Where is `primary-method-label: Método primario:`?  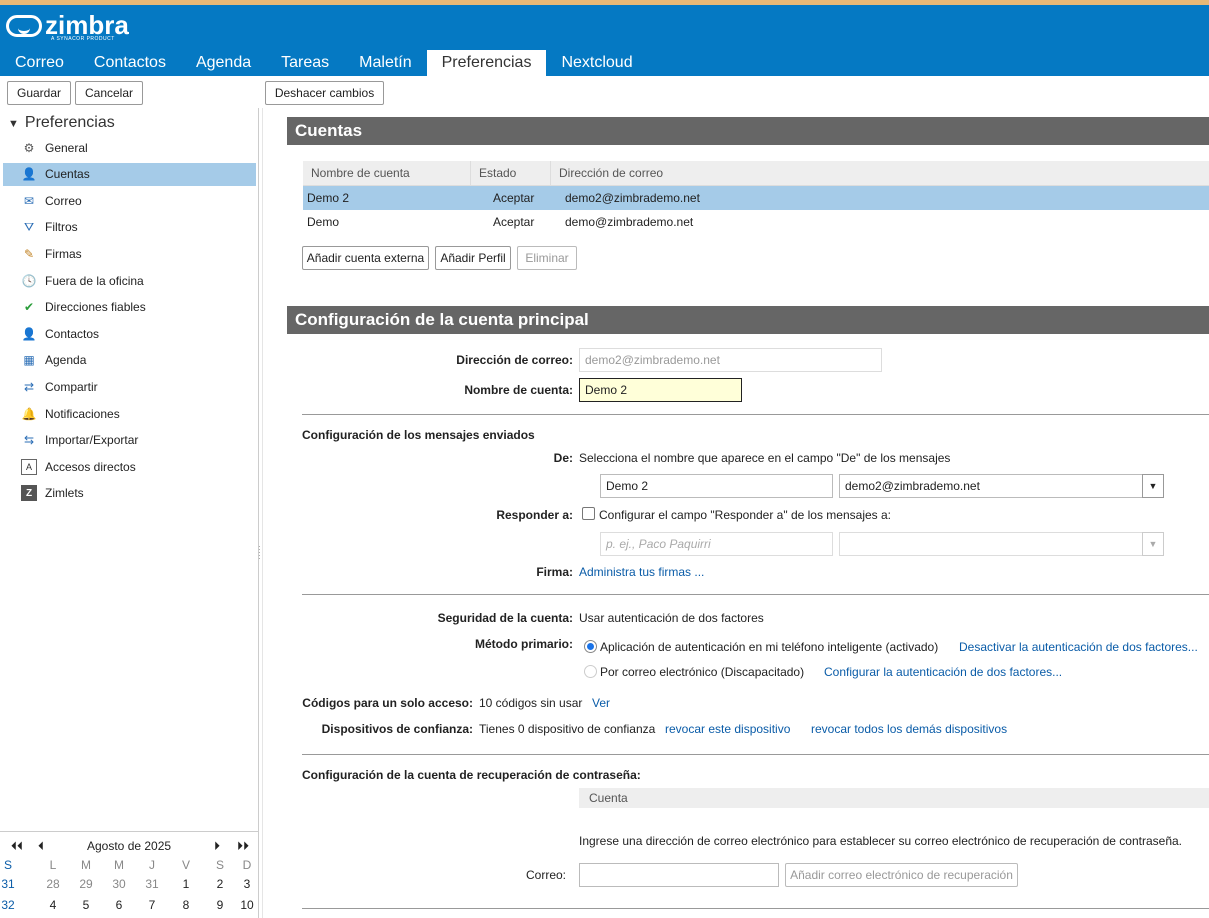 primary-method-label: Método primario: is located at coordinates (524, 644).